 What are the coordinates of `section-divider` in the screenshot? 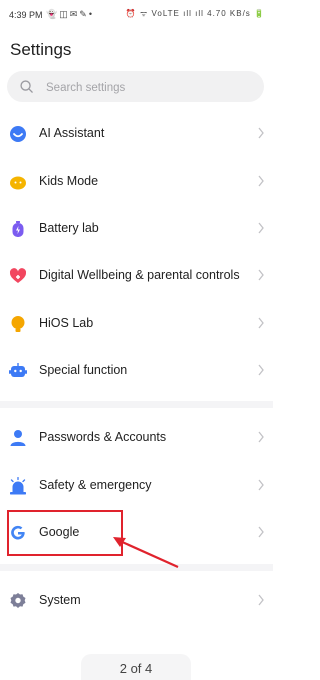 It's located at (136, 404).